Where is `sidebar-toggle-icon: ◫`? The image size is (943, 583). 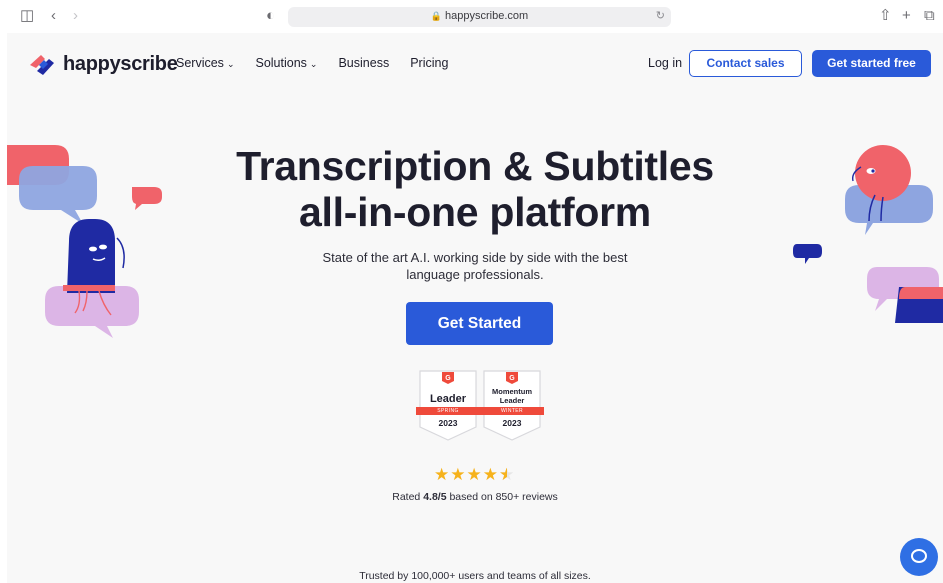
sidebar-toggle-icon: ◫ is located at coordinates (27, 16).